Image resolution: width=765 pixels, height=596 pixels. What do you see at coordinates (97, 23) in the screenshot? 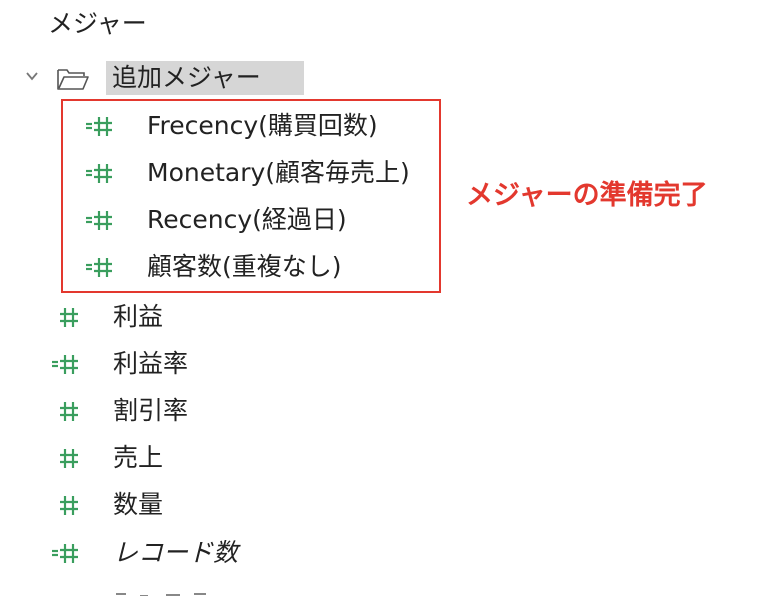
I see `measures-section-title: メジャー` at bounding box center [97, 23].